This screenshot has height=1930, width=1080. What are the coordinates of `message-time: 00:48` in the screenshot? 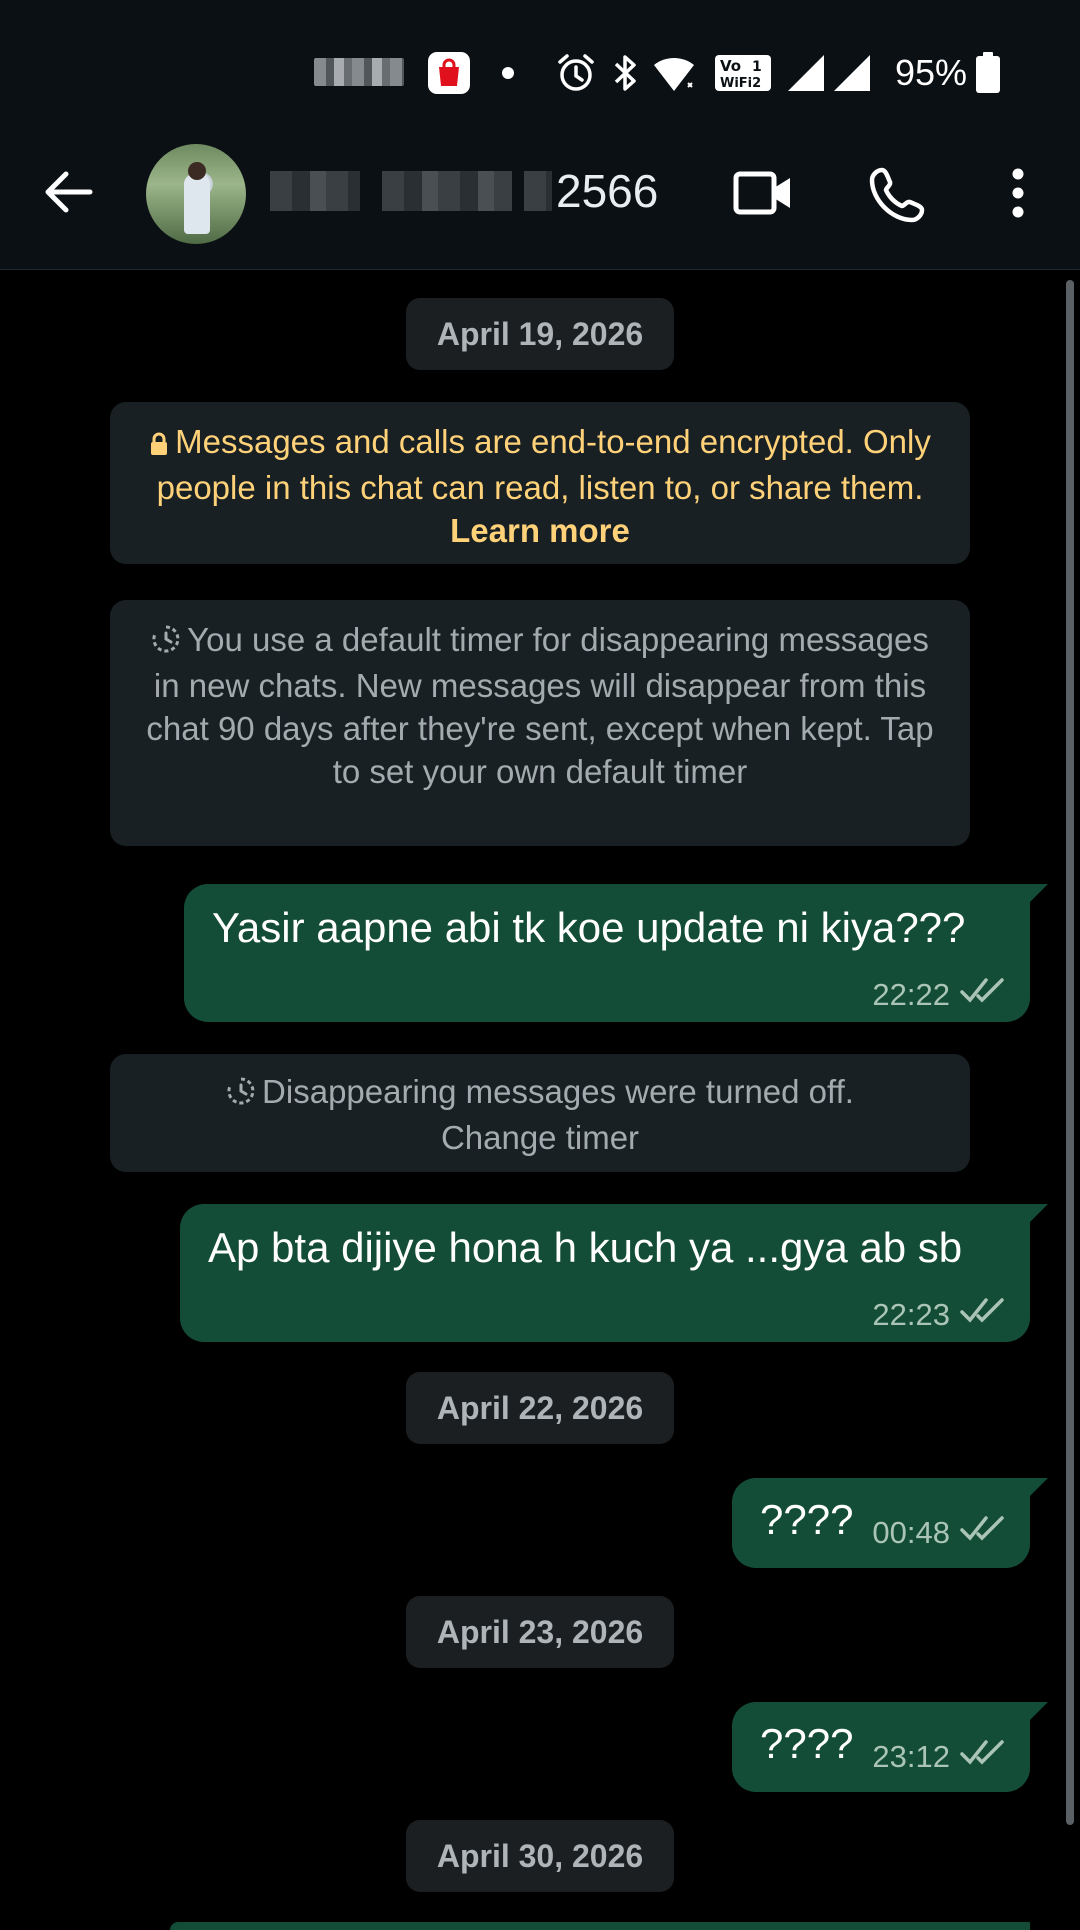 It's located at (911, 1532).